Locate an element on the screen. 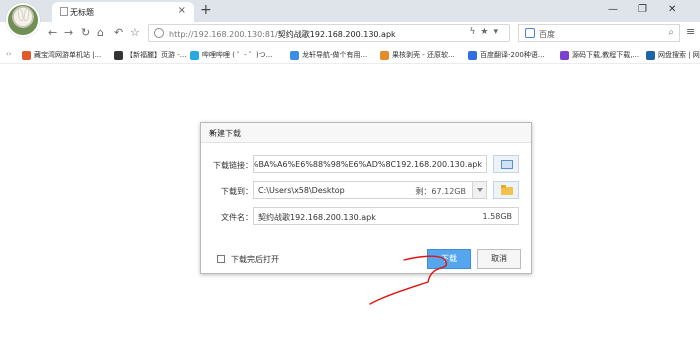 The image size is (700, 359). tab-strip: 无标题 × + — ❐ ✕ is located at coordinates (350, 11).